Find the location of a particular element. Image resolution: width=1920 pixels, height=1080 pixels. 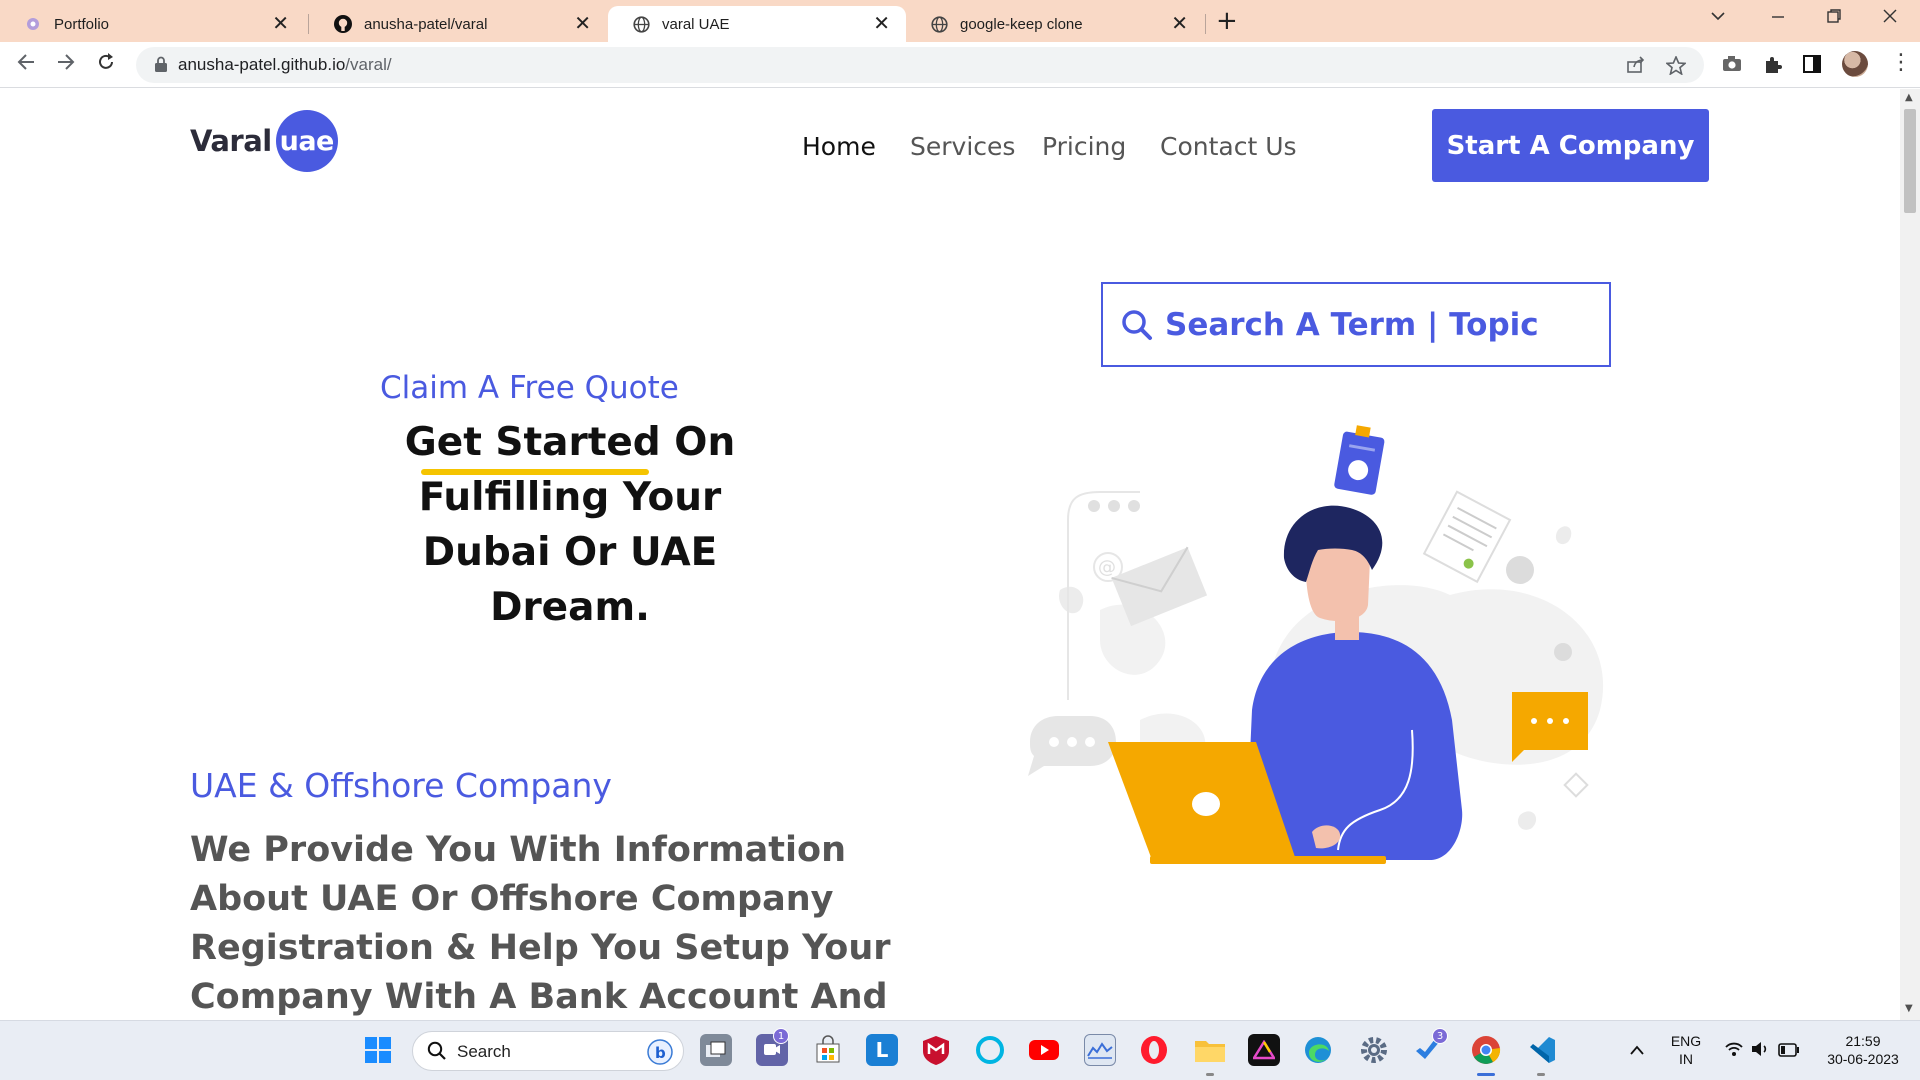

windows-start-icon is located at coordinates (378, 1050).